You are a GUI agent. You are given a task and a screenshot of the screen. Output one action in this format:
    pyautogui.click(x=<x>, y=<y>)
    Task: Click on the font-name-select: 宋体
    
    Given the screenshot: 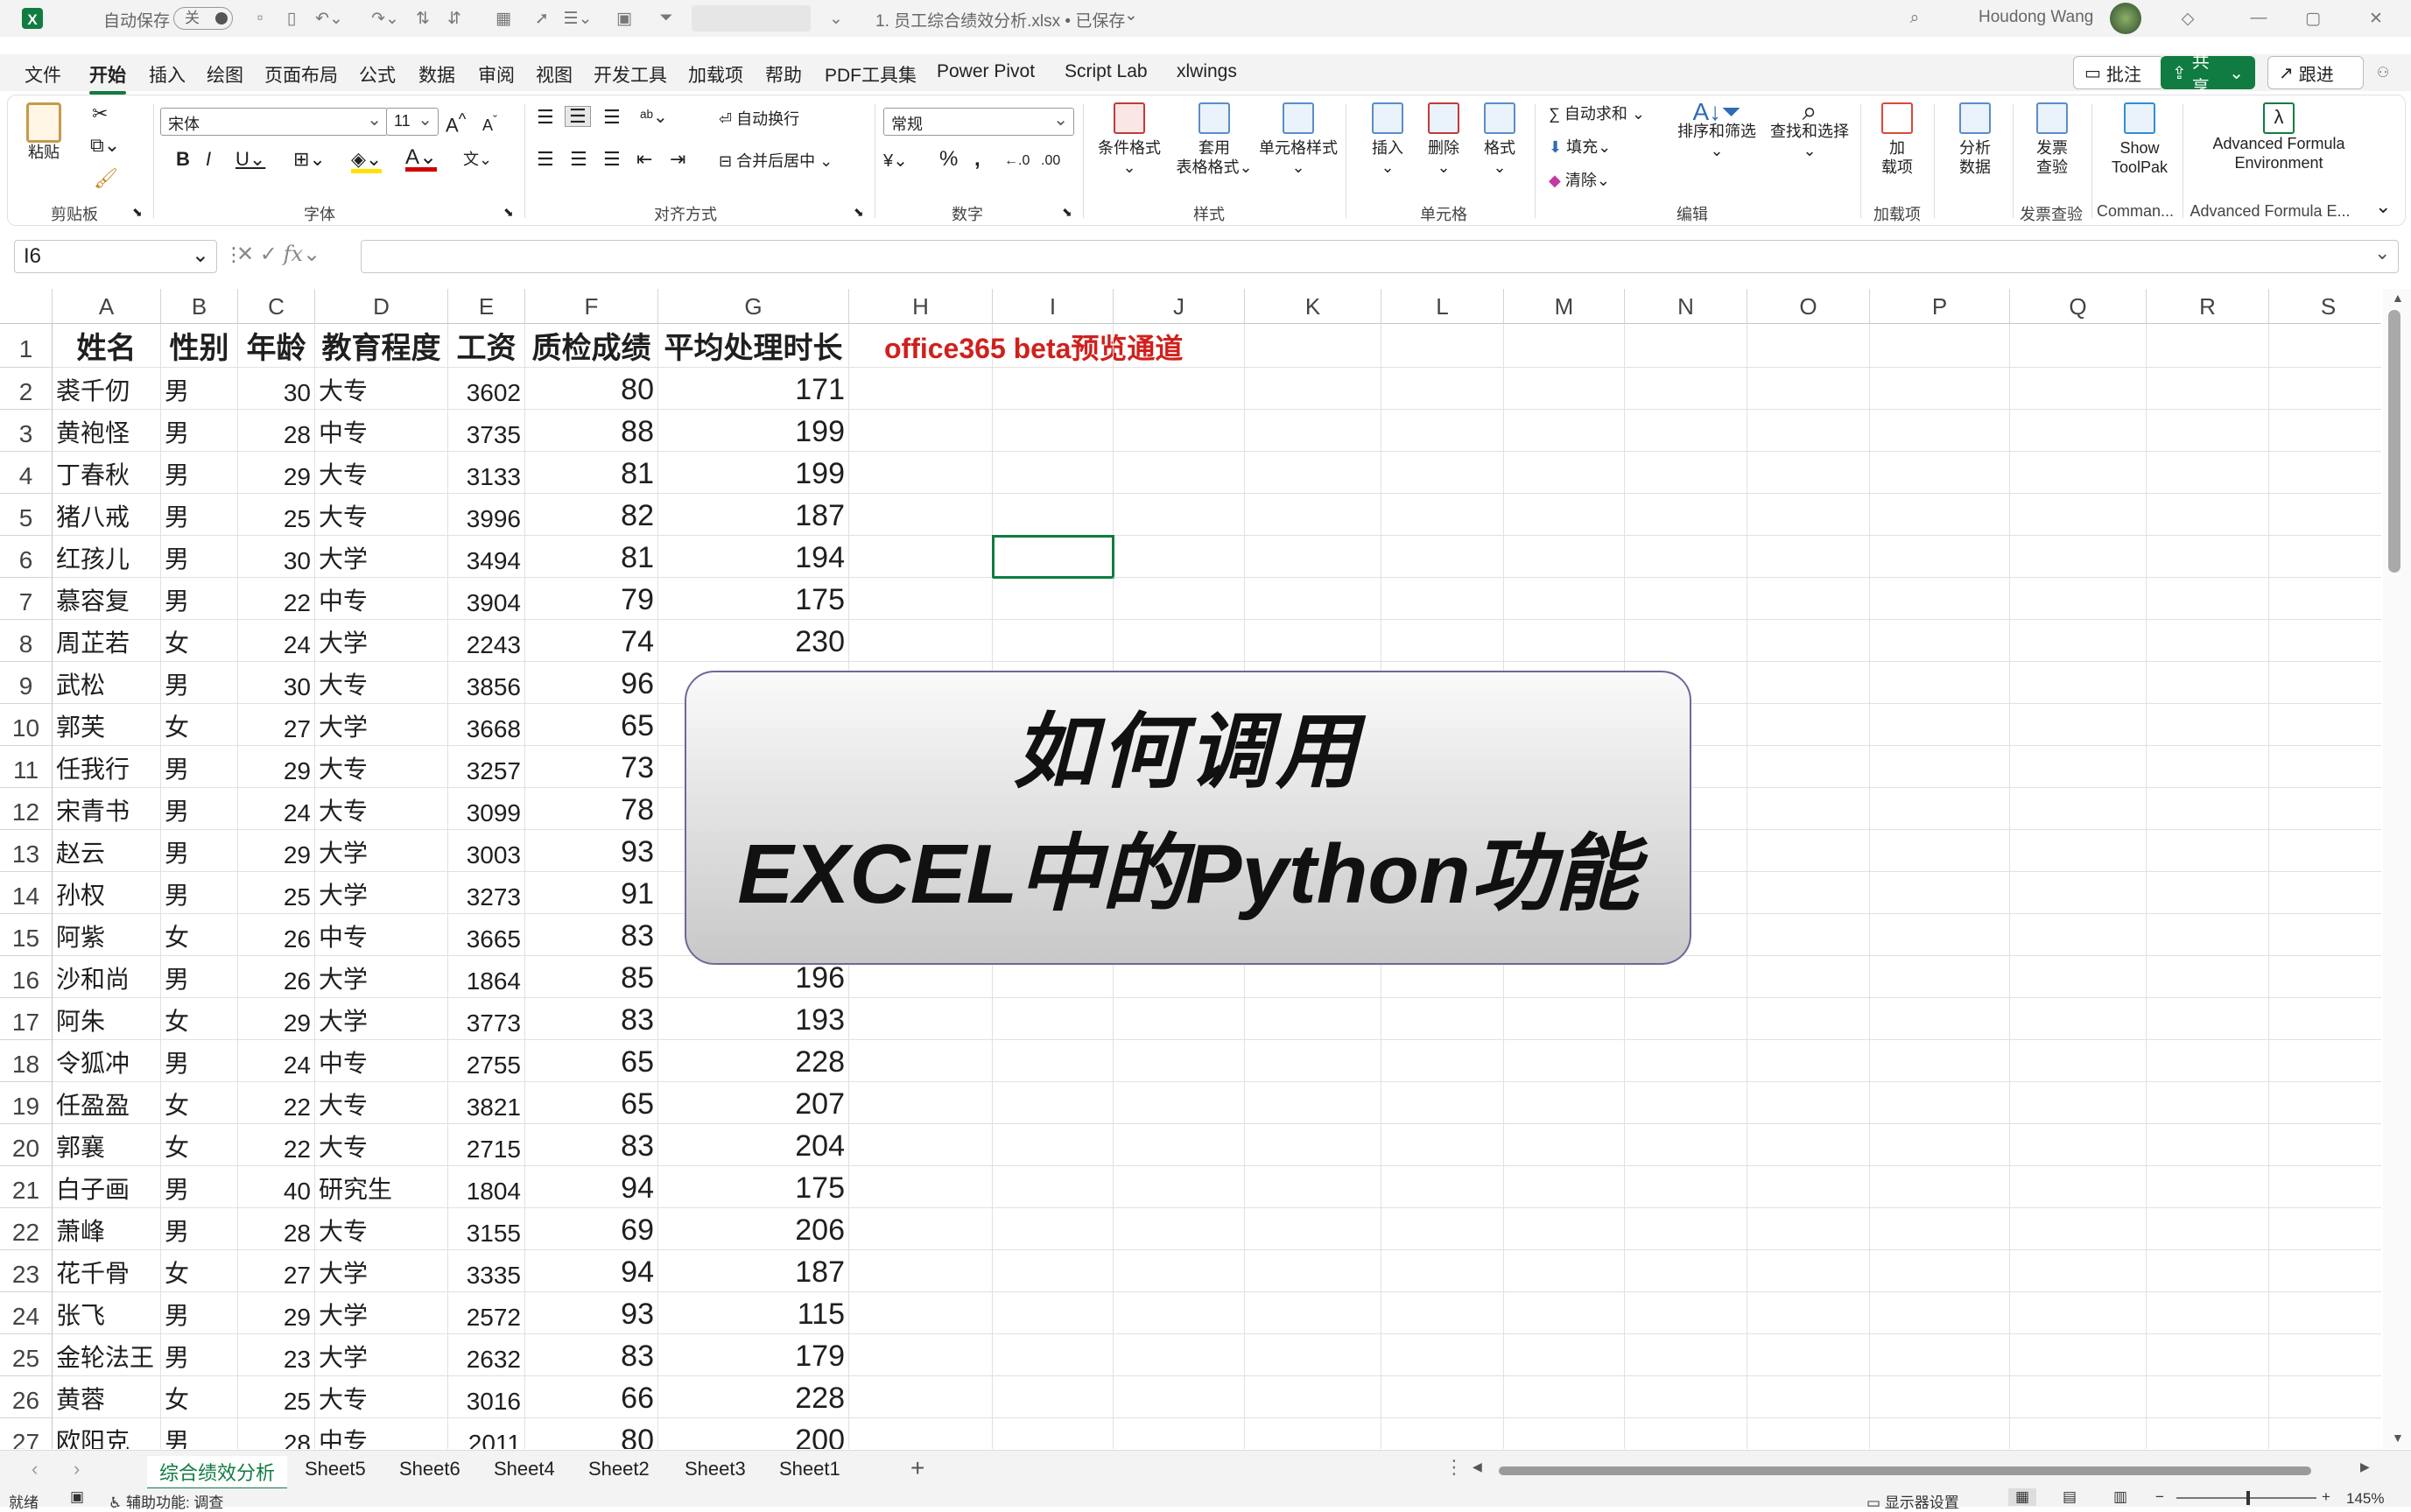 What is the action you would take?
    pyautogui.click(x=274, y=122)
    